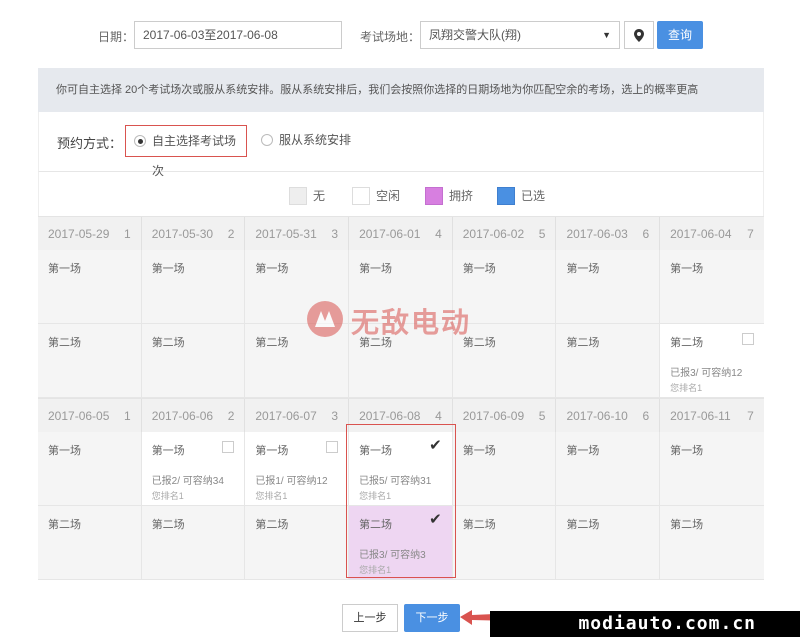  I want to click on capacity-text: 已报1/ 可容纳12, so click(291, 481).